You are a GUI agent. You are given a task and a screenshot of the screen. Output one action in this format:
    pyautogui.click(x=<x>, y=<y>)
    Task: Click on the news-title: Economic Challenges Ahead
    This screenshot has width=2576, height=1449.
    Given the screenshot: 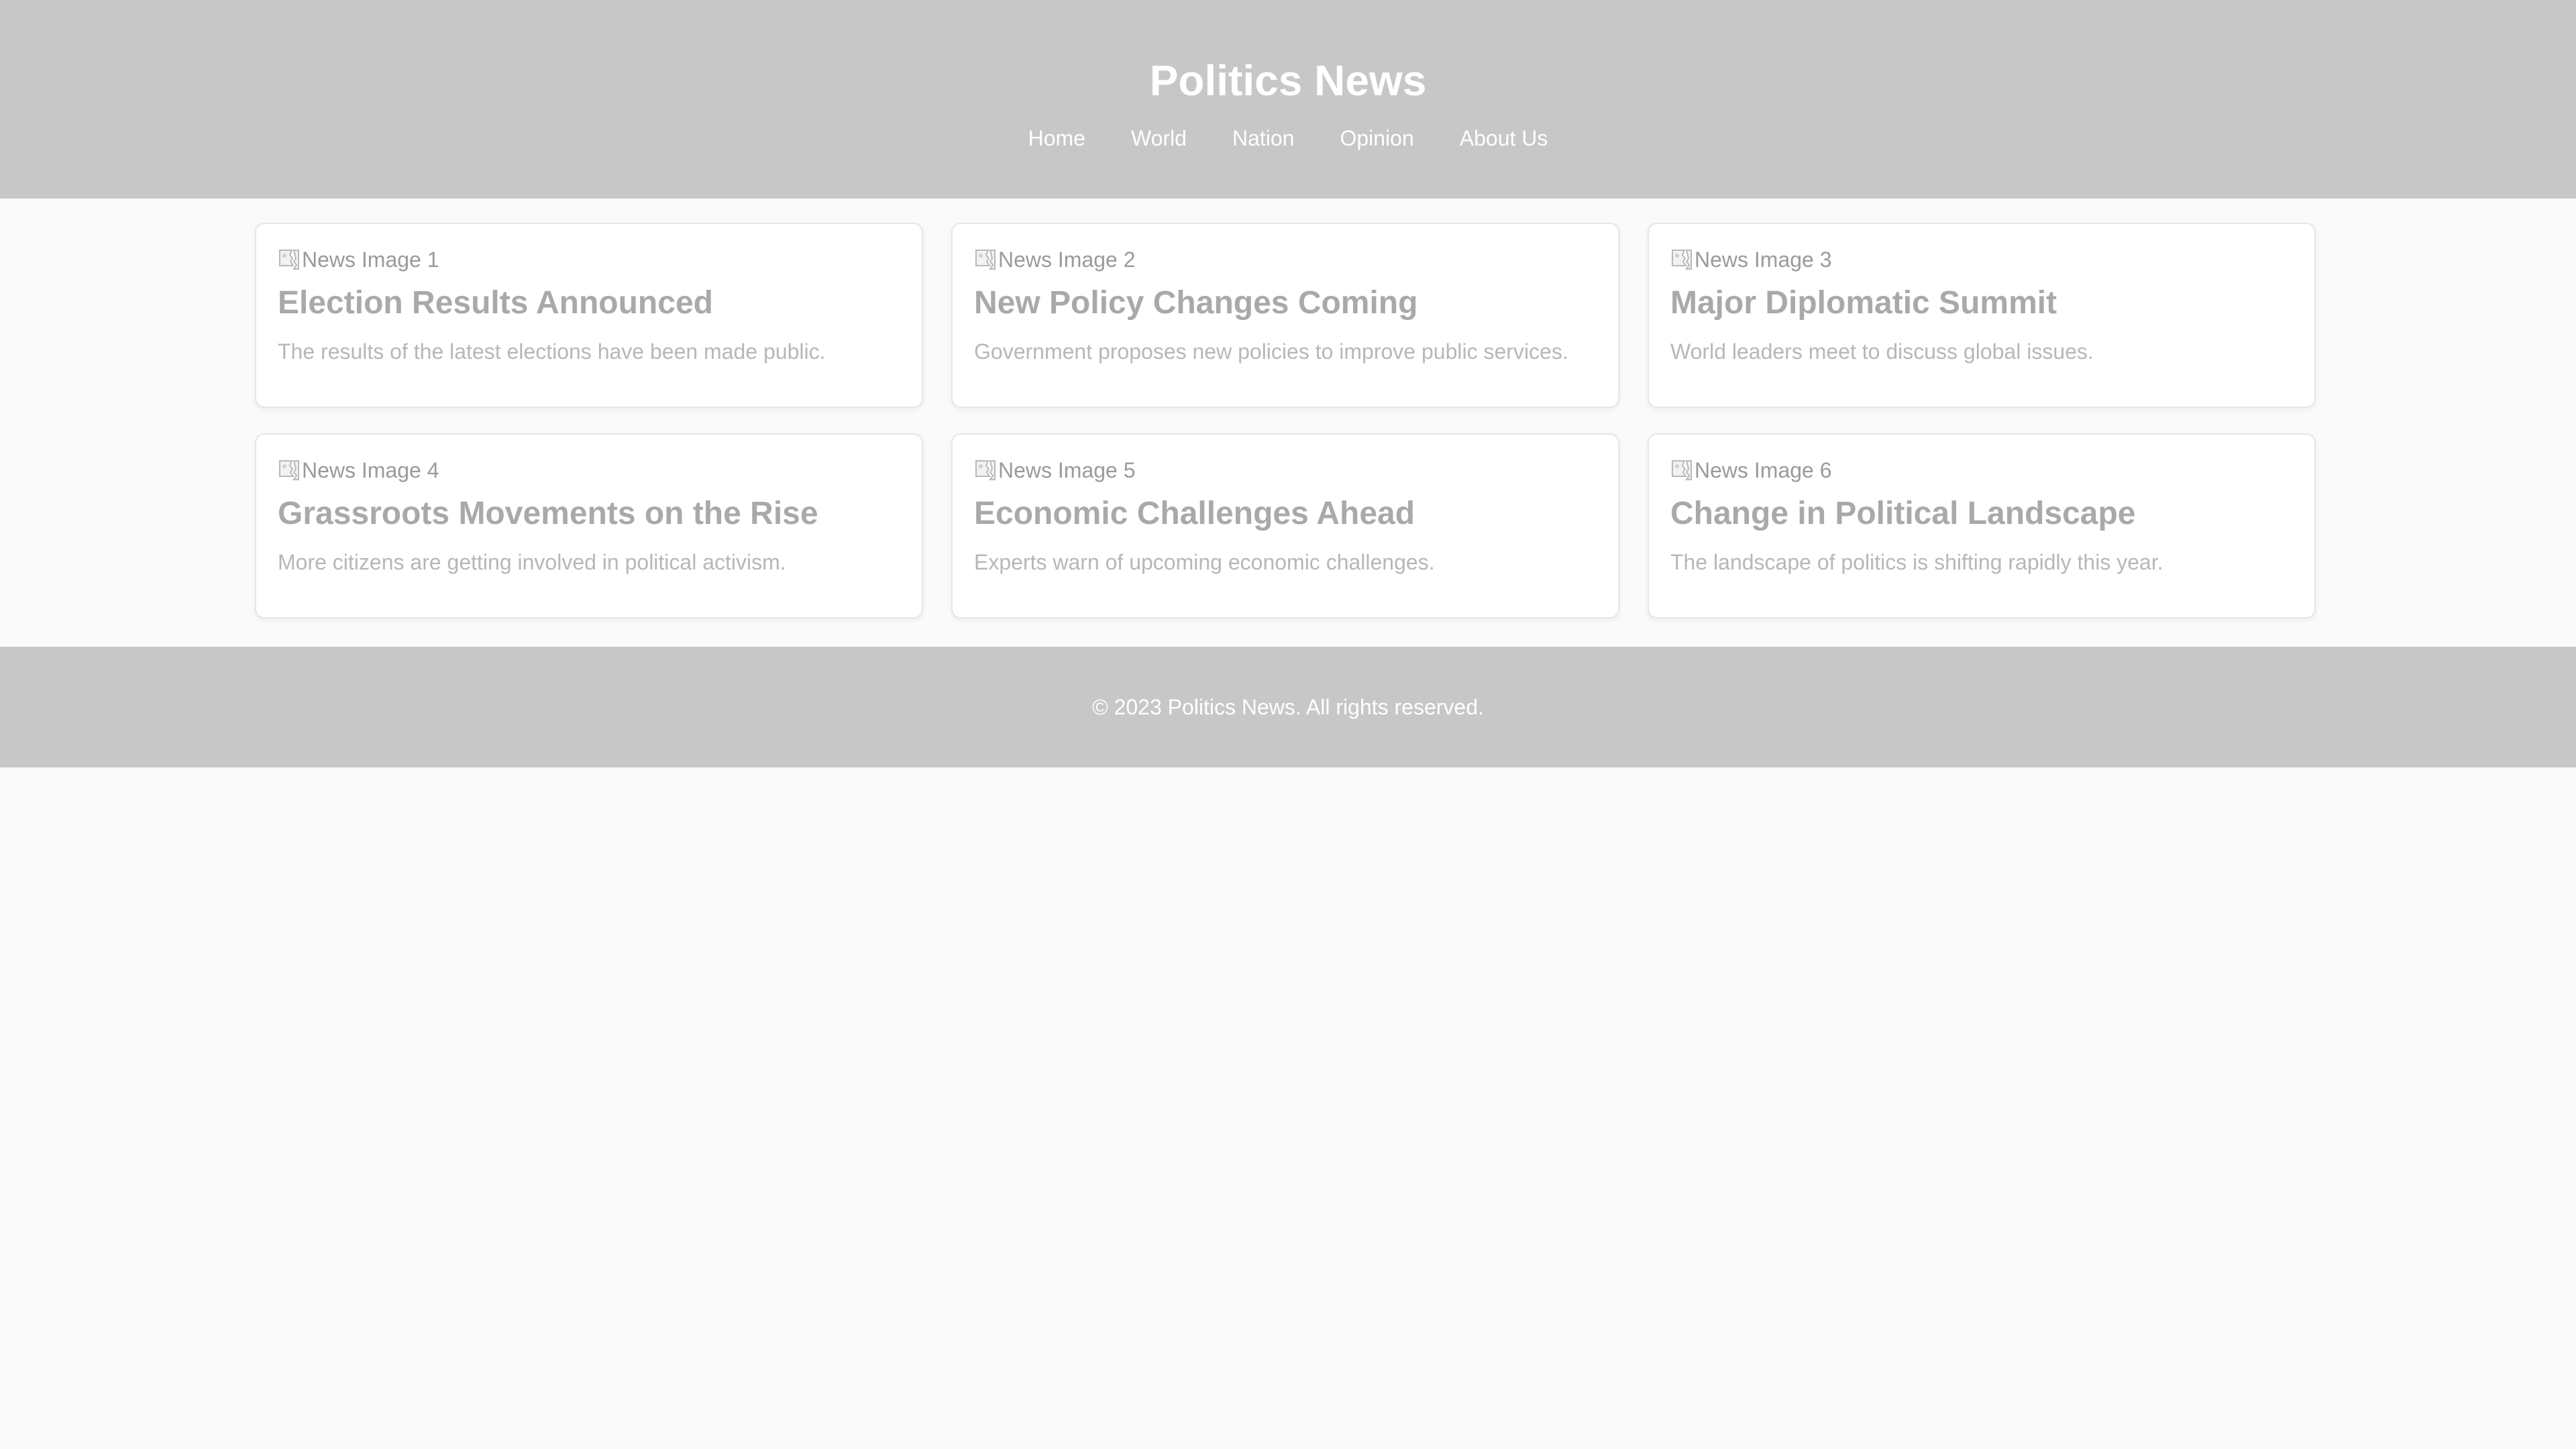 What is the action you would take?
    pyautogui.click(x=1285, y=513)
    